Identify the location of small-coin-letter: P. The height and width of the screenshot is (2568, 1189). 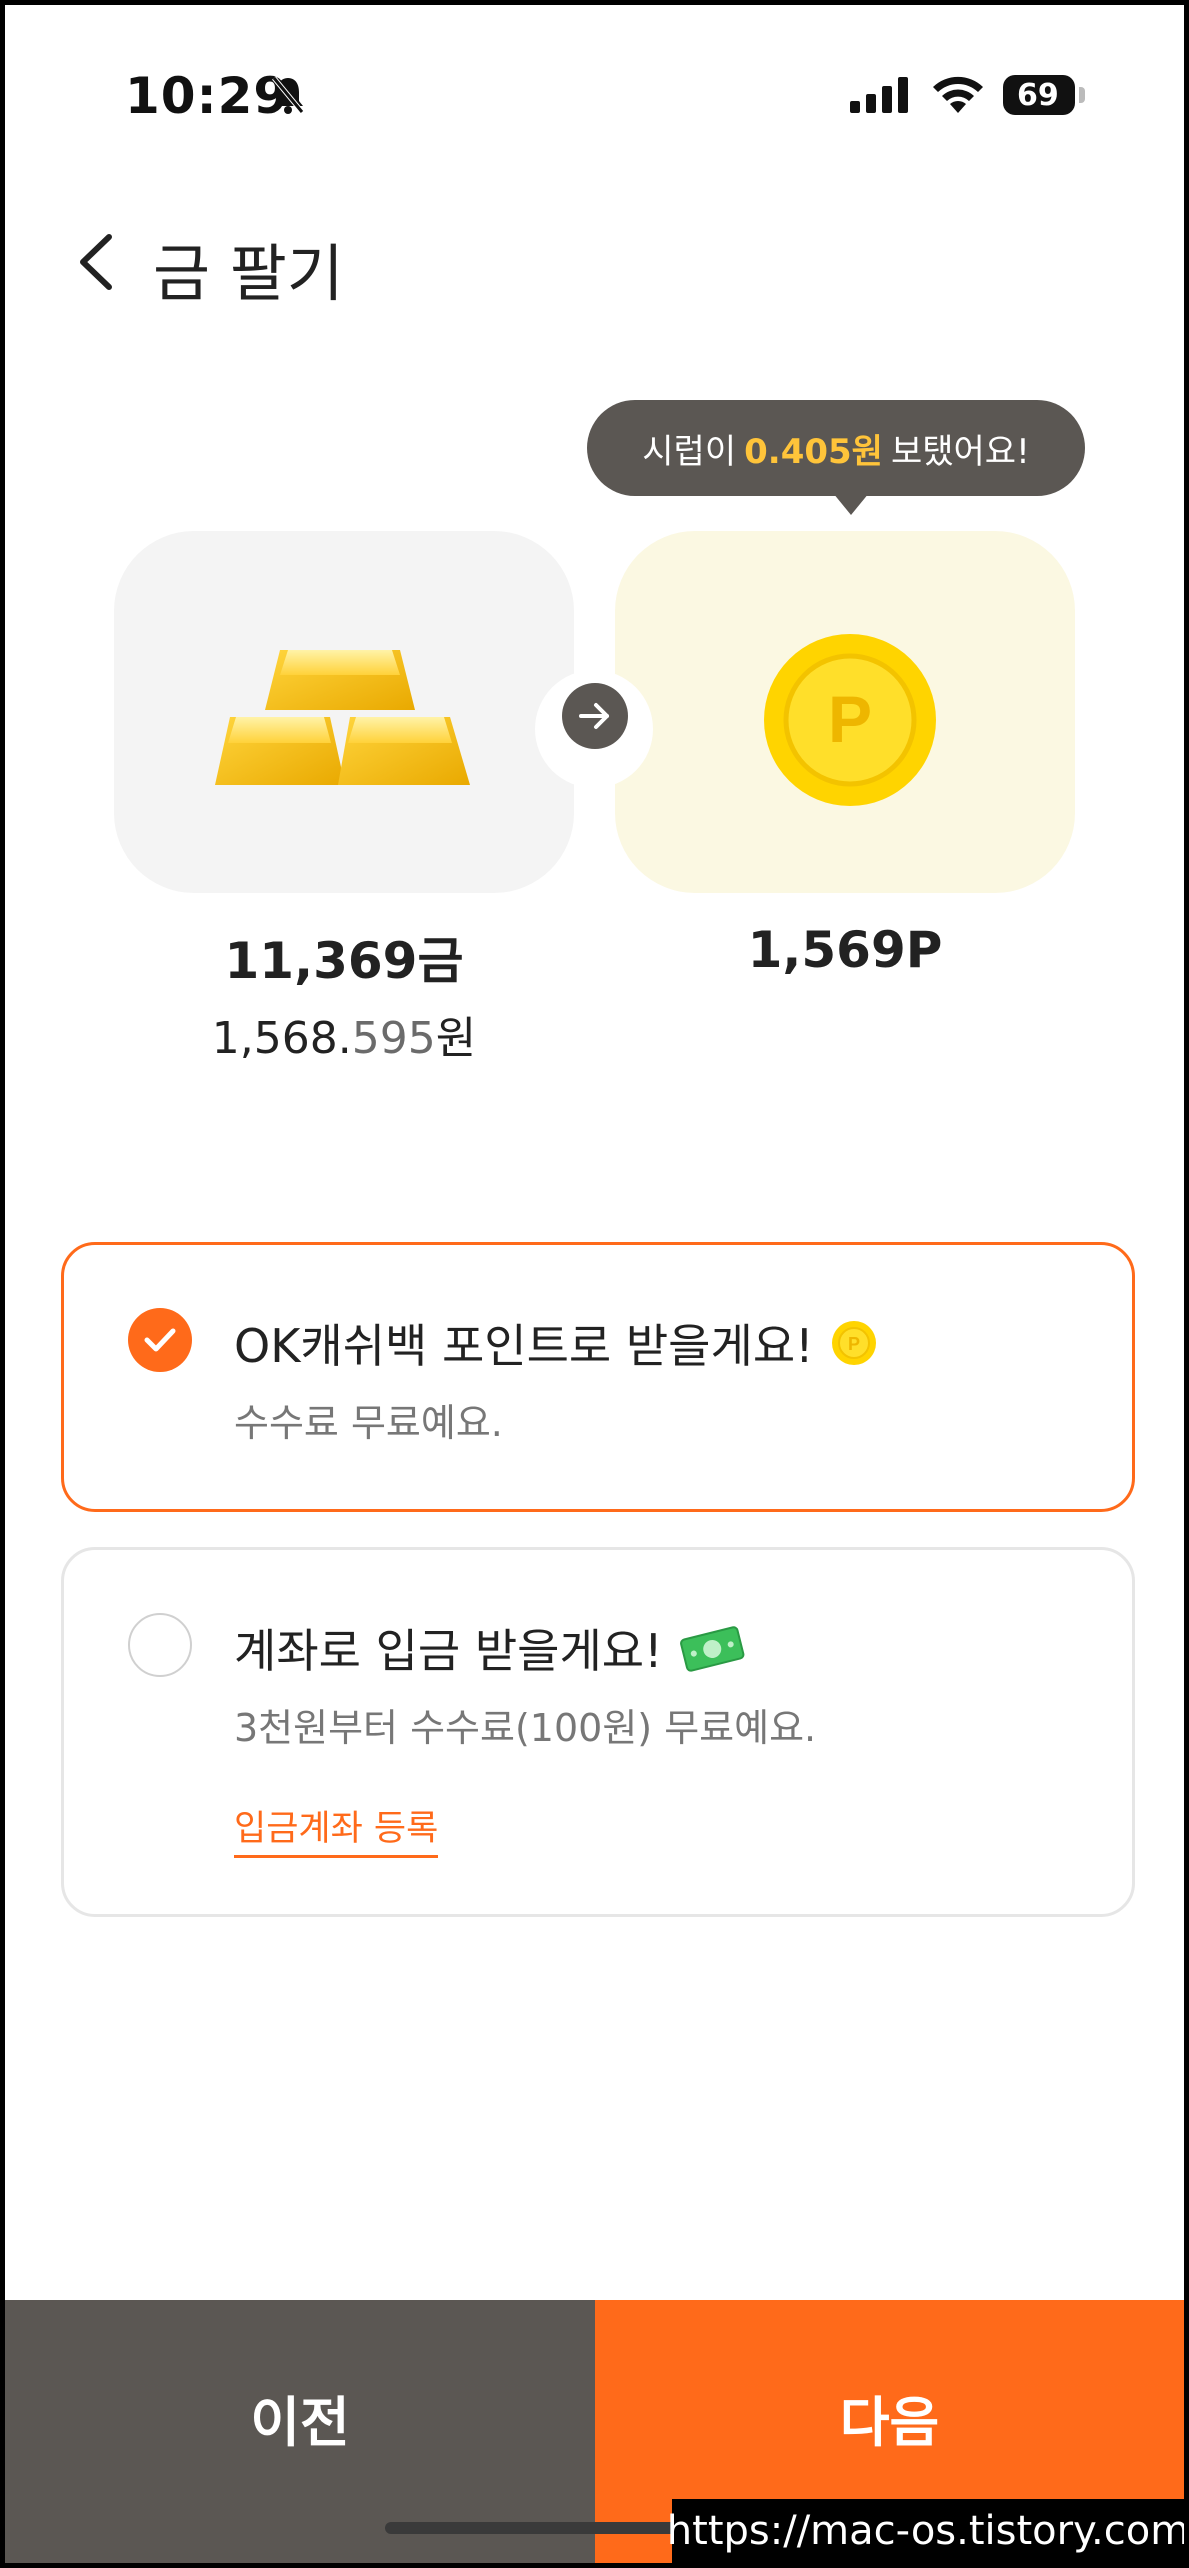
(854, 1344).